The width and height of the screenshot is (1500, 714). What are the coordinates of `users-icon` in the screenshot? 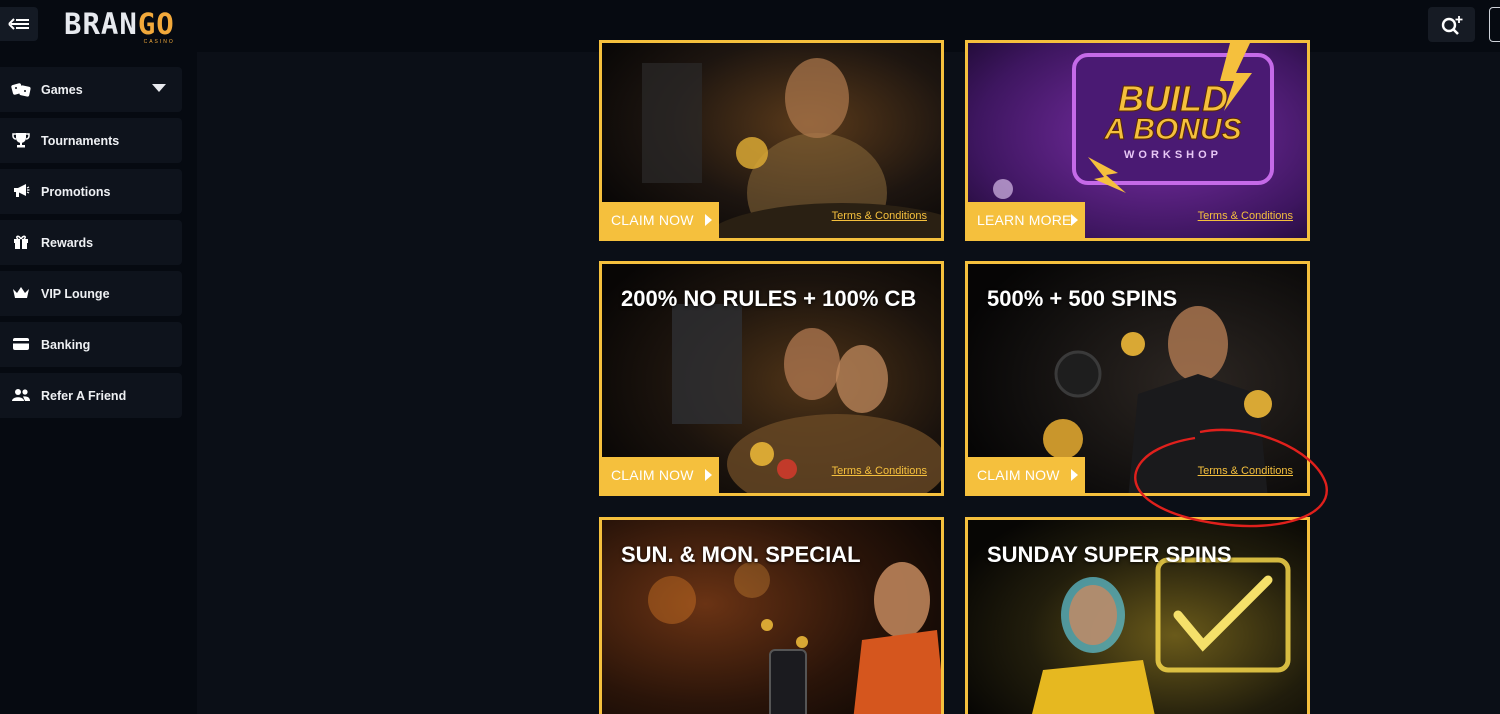 It's located at (21, 395).